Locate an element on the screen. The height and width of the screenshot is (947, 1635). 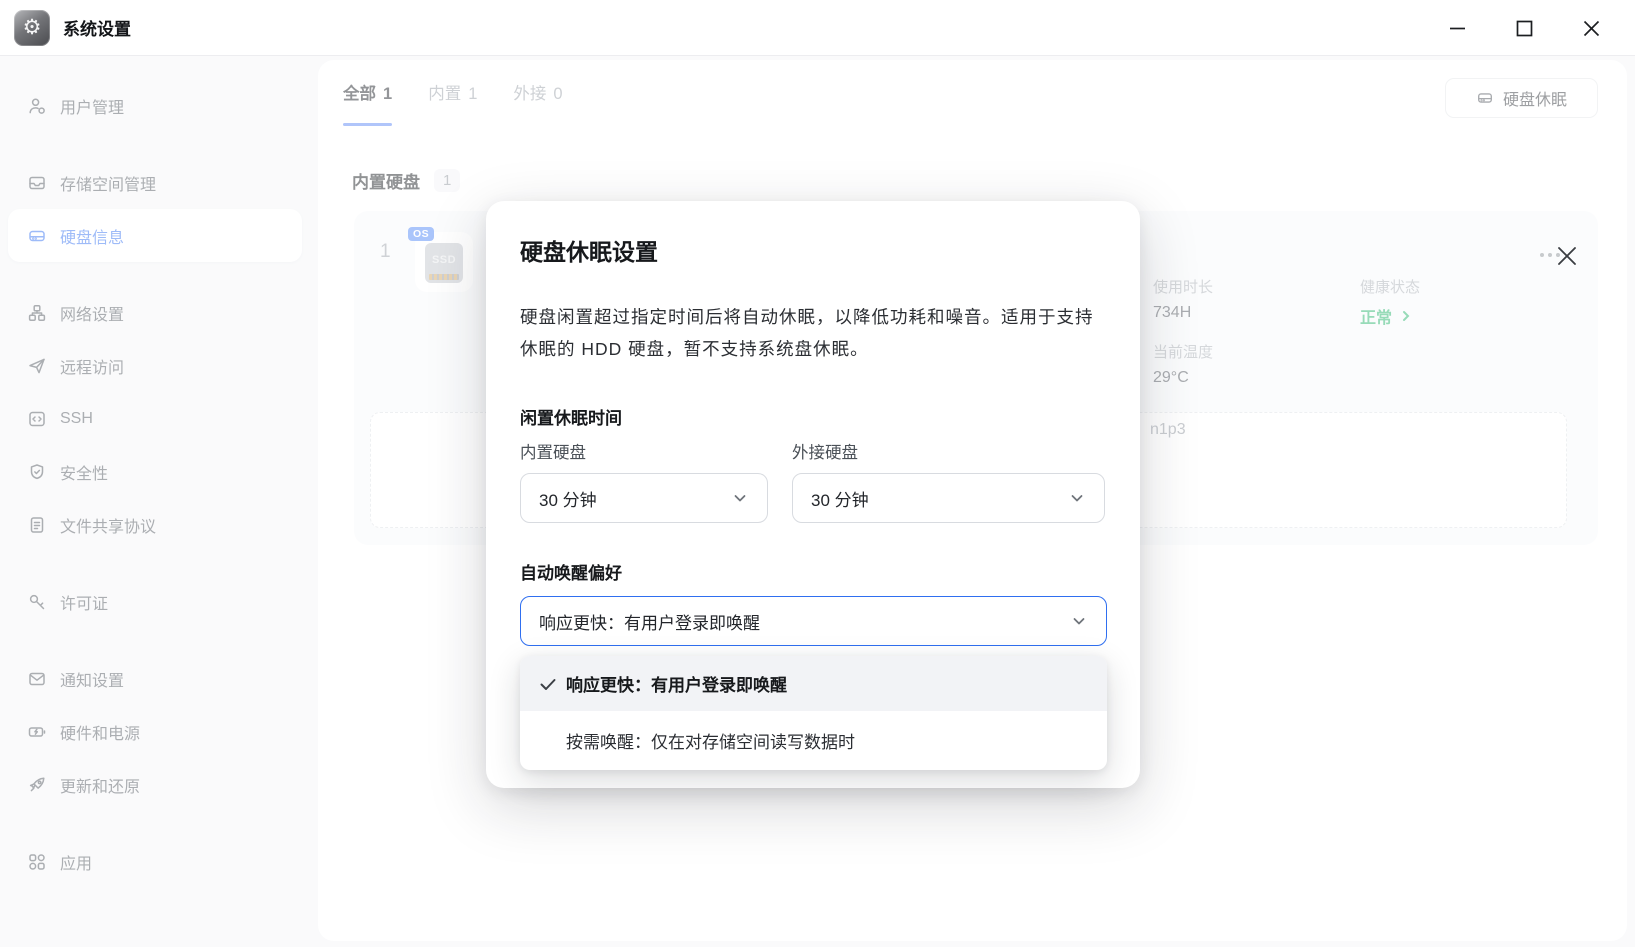
titlebar: ⚙ 系统设置 is located at coordinates (817, 28).